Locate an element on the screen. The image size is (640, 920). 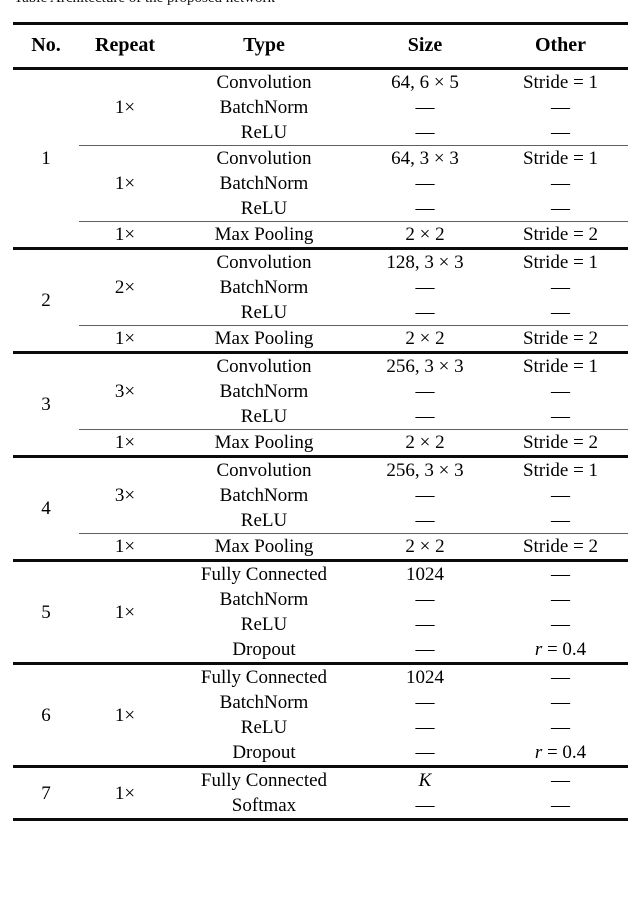
group-number: 3 is located at coordinates (46, 404).